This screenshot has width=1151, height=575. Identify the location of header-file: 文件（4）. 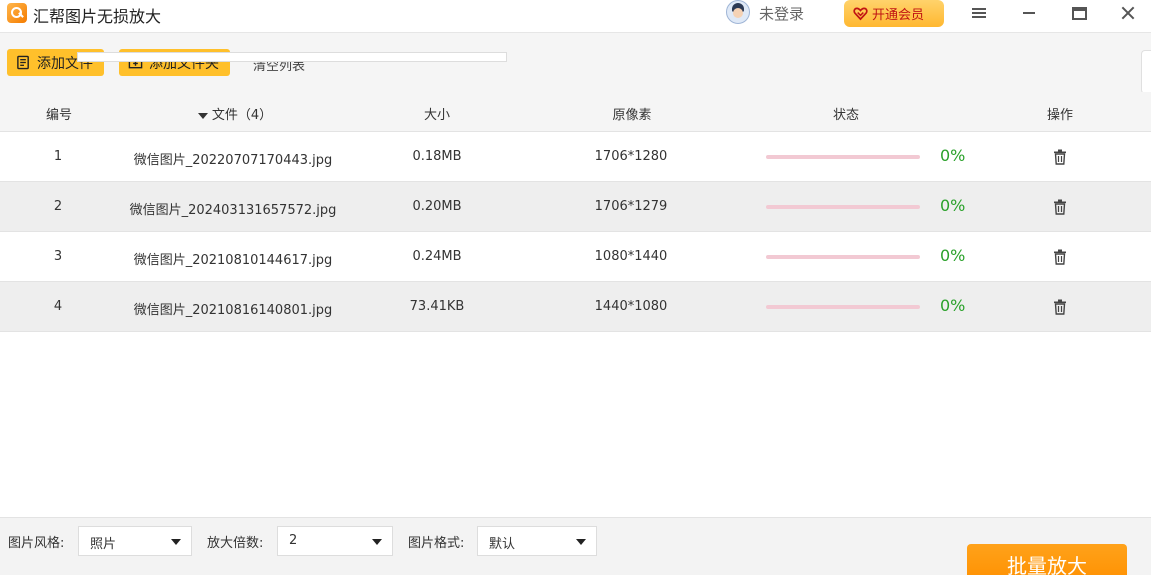
(235, 113).